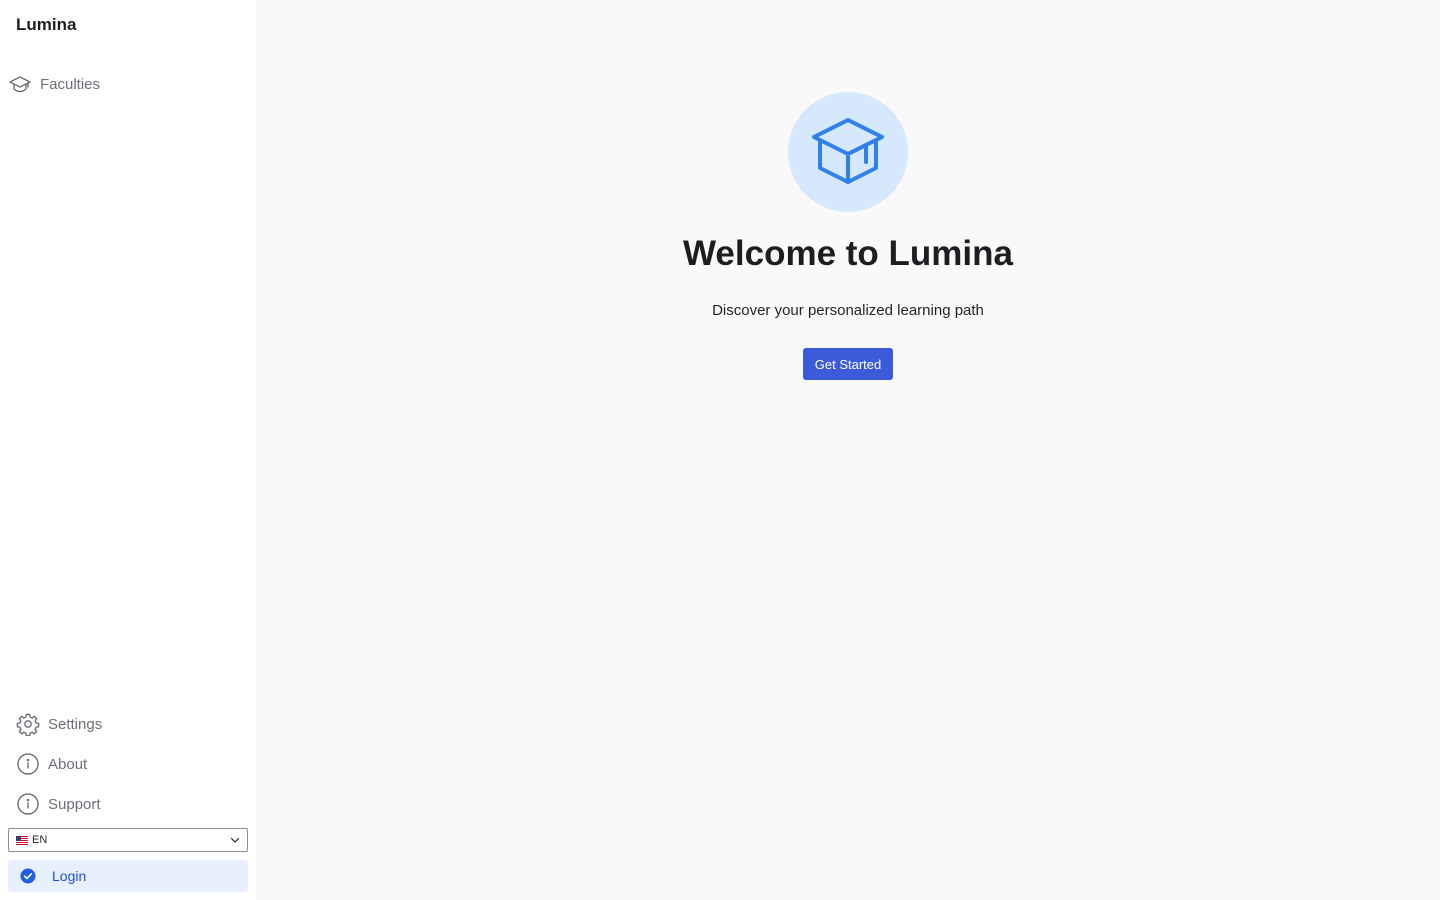  What do you see at coordinates (70, 84) in the screenshot?
I see `sidebar-item-label: Faculties` at bounding box center [70, 84].